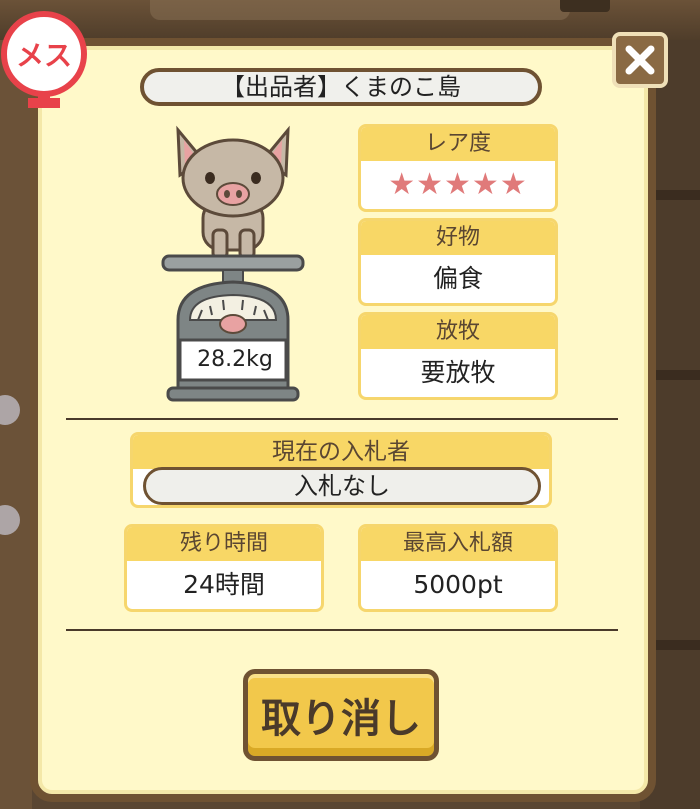  What do you see at coordinates (341, 87) in the screenshot?
I see `seller-label: 【出品者】くまのこ島` at bounding box center [341, 87].